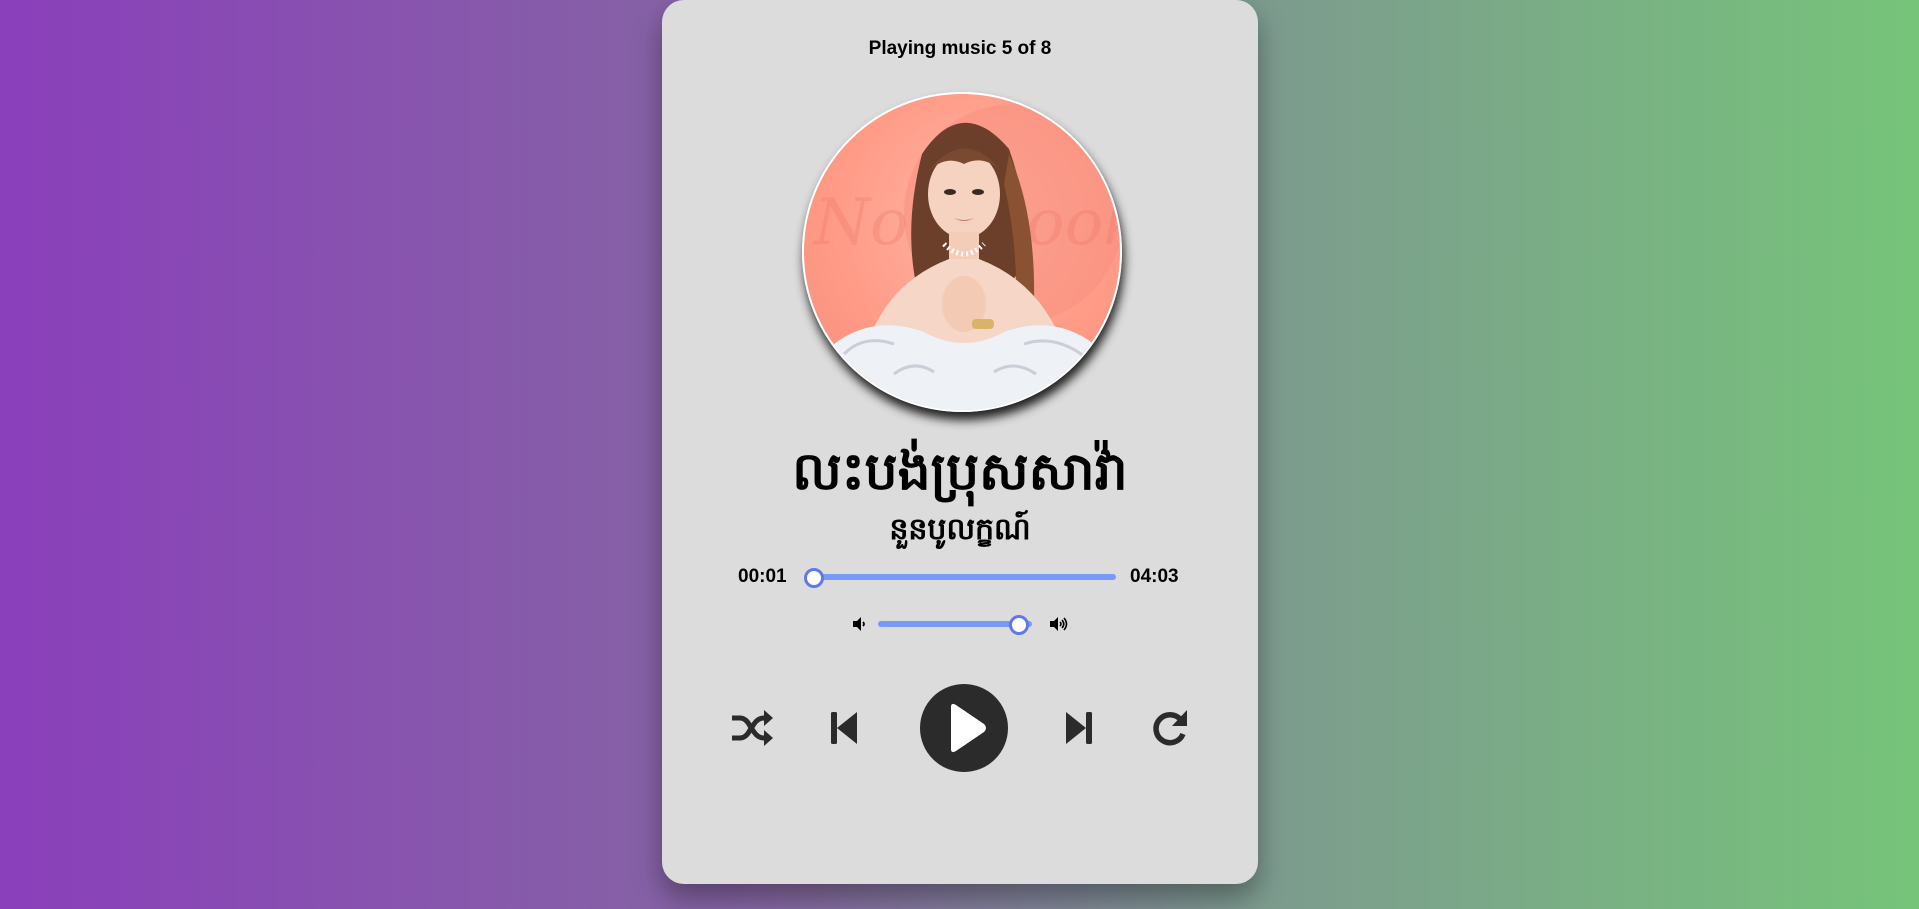 This screenshot has width=1919, height=909. What do you see at coordinates (966, 257) in the screenshot?
I see `cover-artwork: Now Look` at bounding box center [966, 257].